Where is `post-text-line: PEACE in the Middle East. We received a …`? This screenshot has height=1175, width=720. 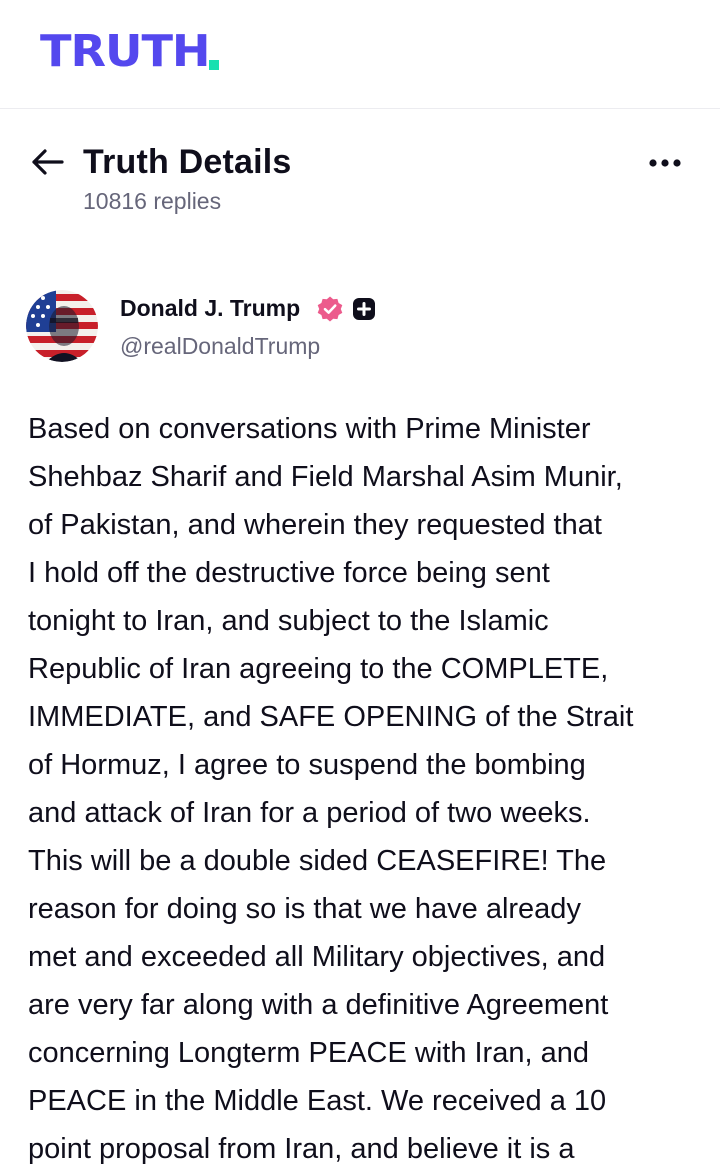 post-text-line: PEACE in the Middle East. We received a … is located at coordinates (317, 1101).